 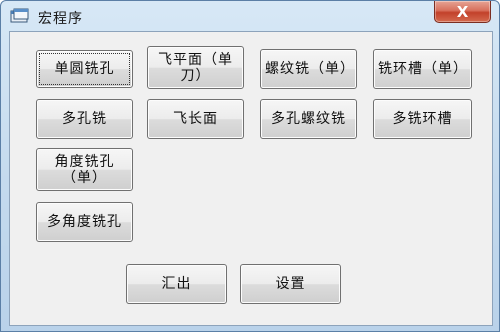 I want to click on button-label: 螺纹铣（单）, so click(x=310, y=69).